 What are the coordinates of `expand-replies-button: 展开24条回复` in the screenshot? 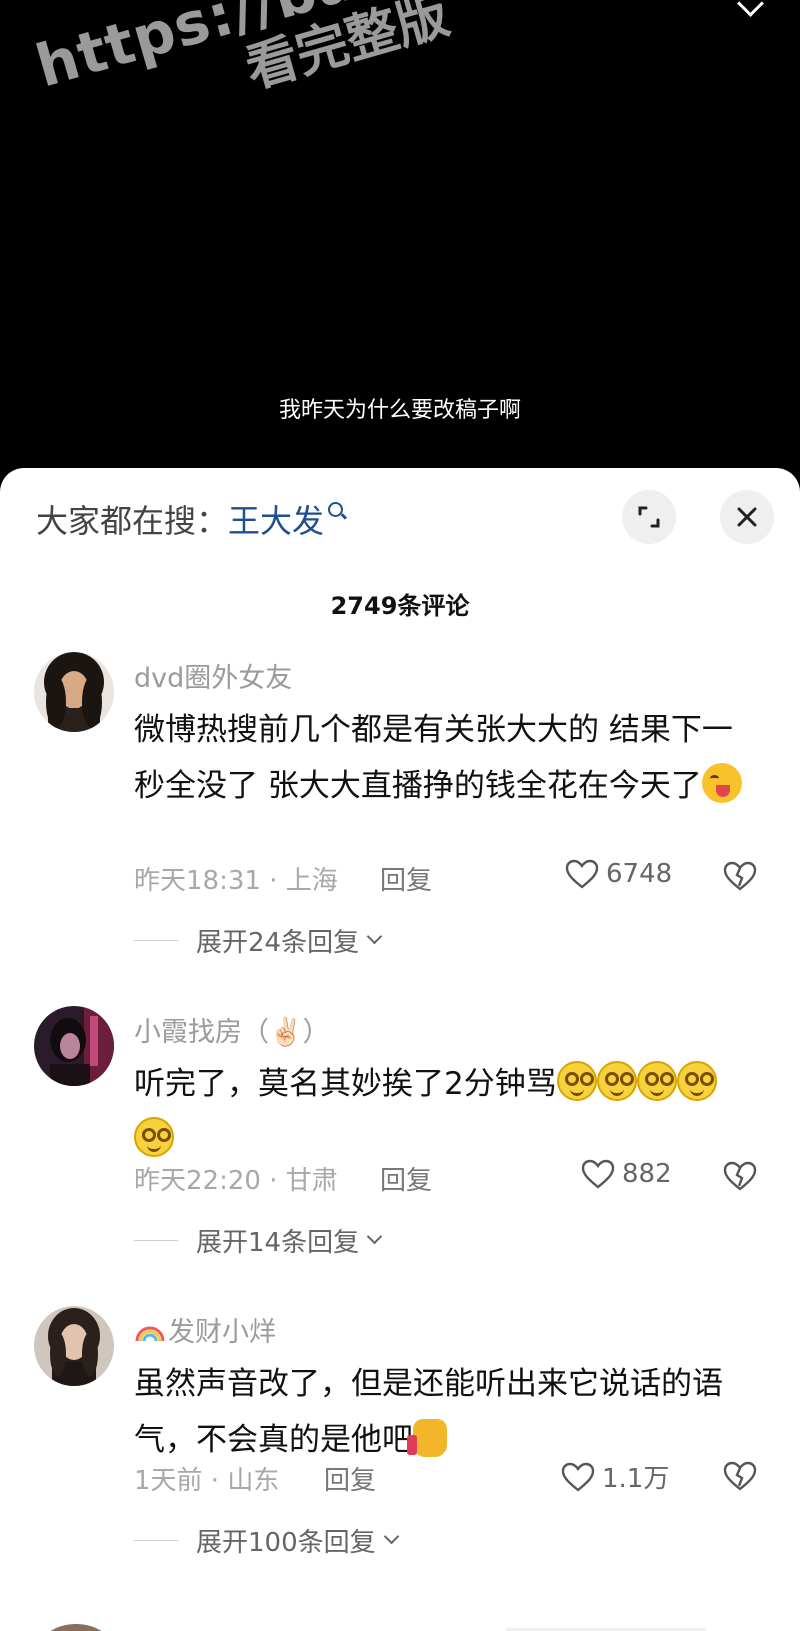 It's located at (258, 940).